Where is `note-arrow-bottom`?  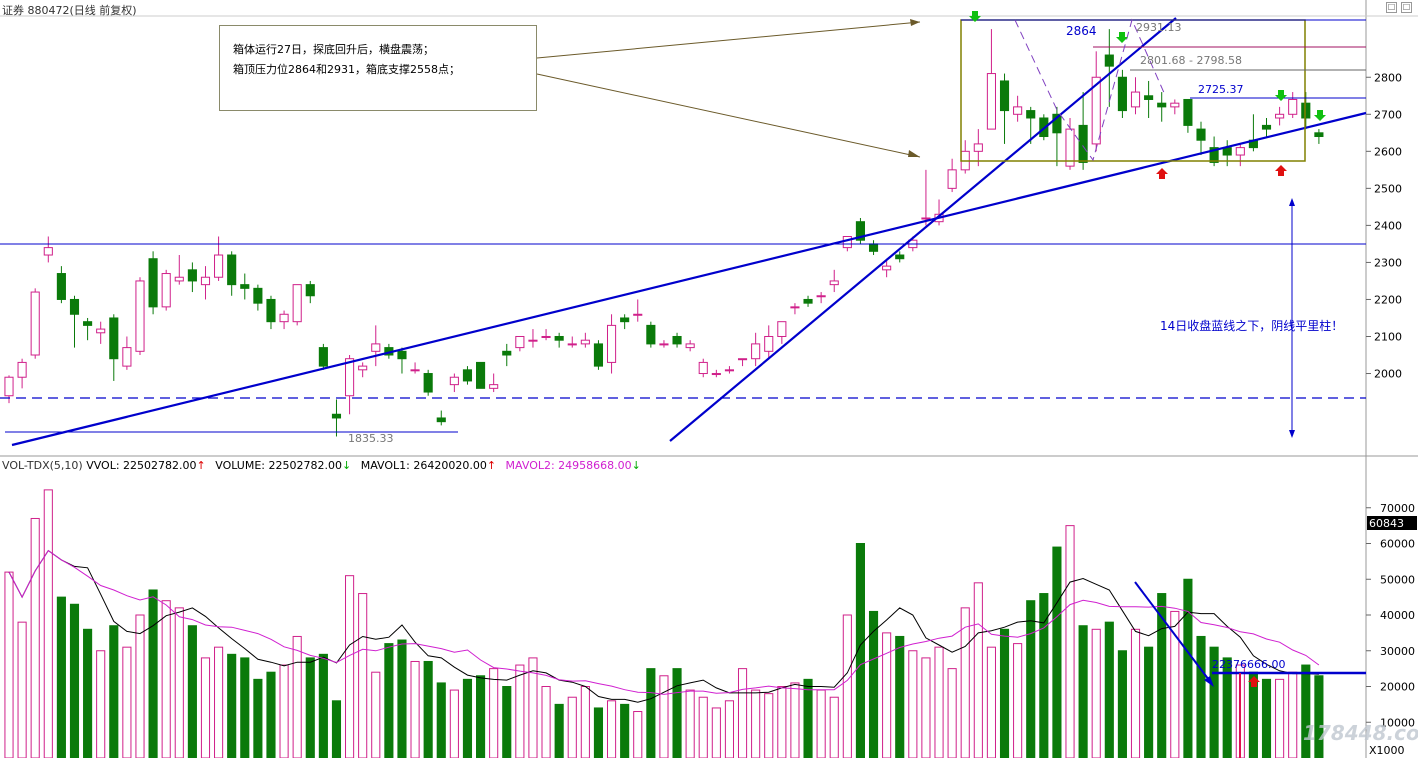
note-arrow-bottom is located at coordinates (728, 115).